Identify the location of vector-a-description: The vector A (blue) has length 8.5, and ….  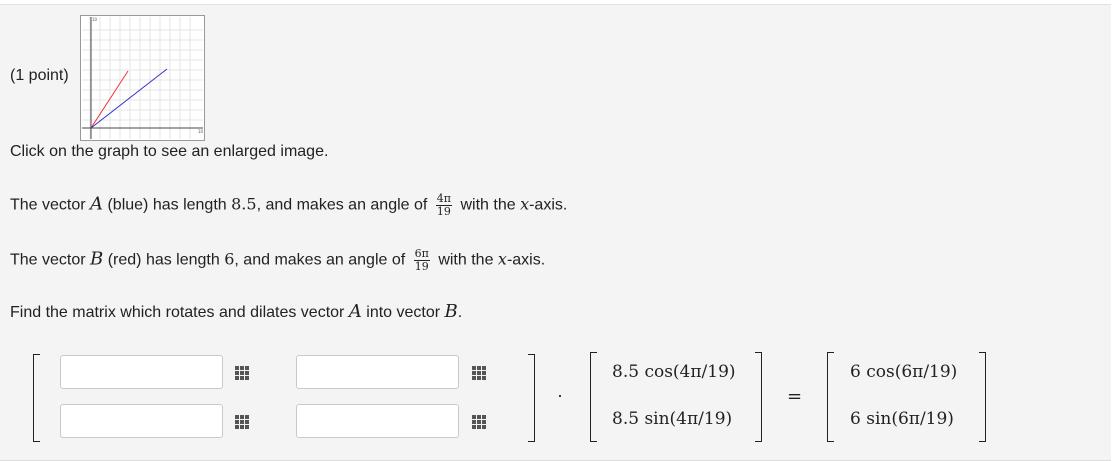
(289, 205).